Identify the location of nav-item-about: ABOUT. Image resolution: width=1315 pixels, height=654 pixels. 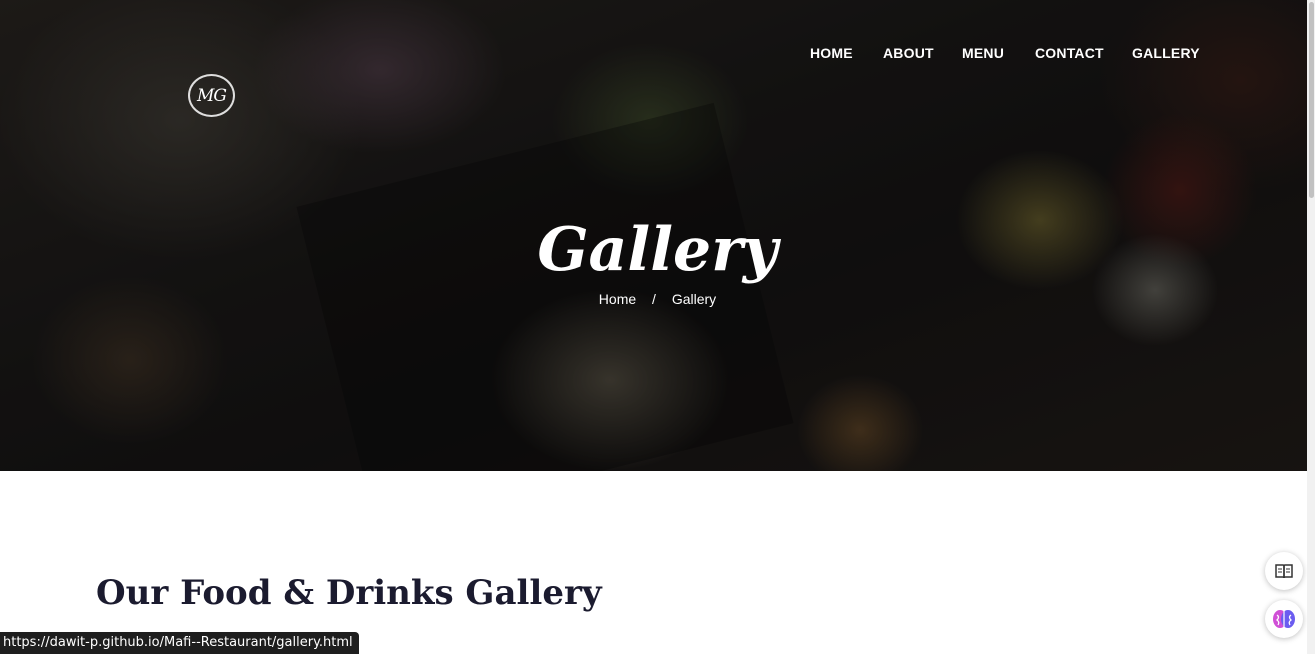
(908, 53).